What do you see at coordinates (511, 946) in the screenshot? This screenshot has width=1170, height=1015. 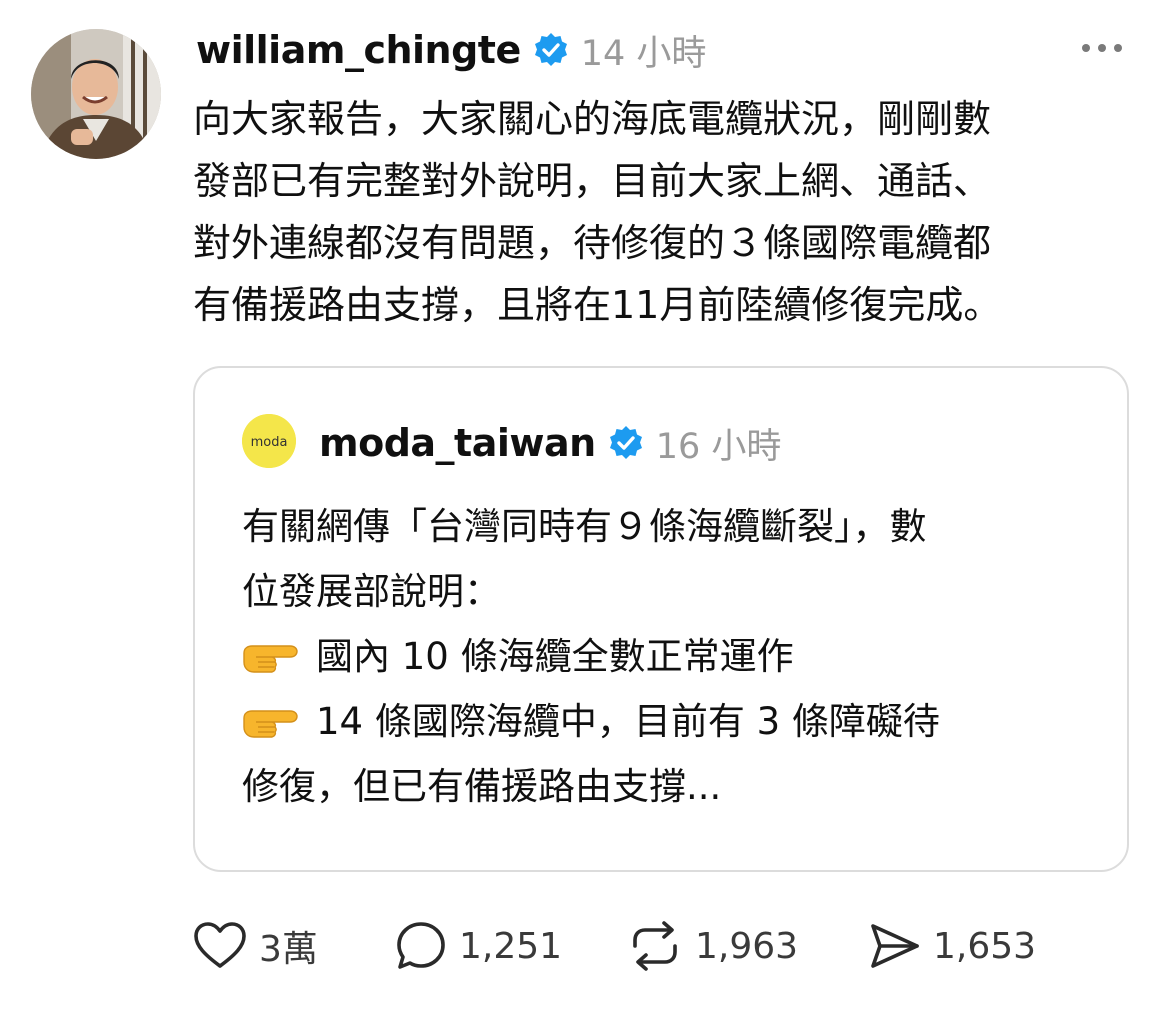 I see `reply-count: 1,251` at bounding box center [511, 946].